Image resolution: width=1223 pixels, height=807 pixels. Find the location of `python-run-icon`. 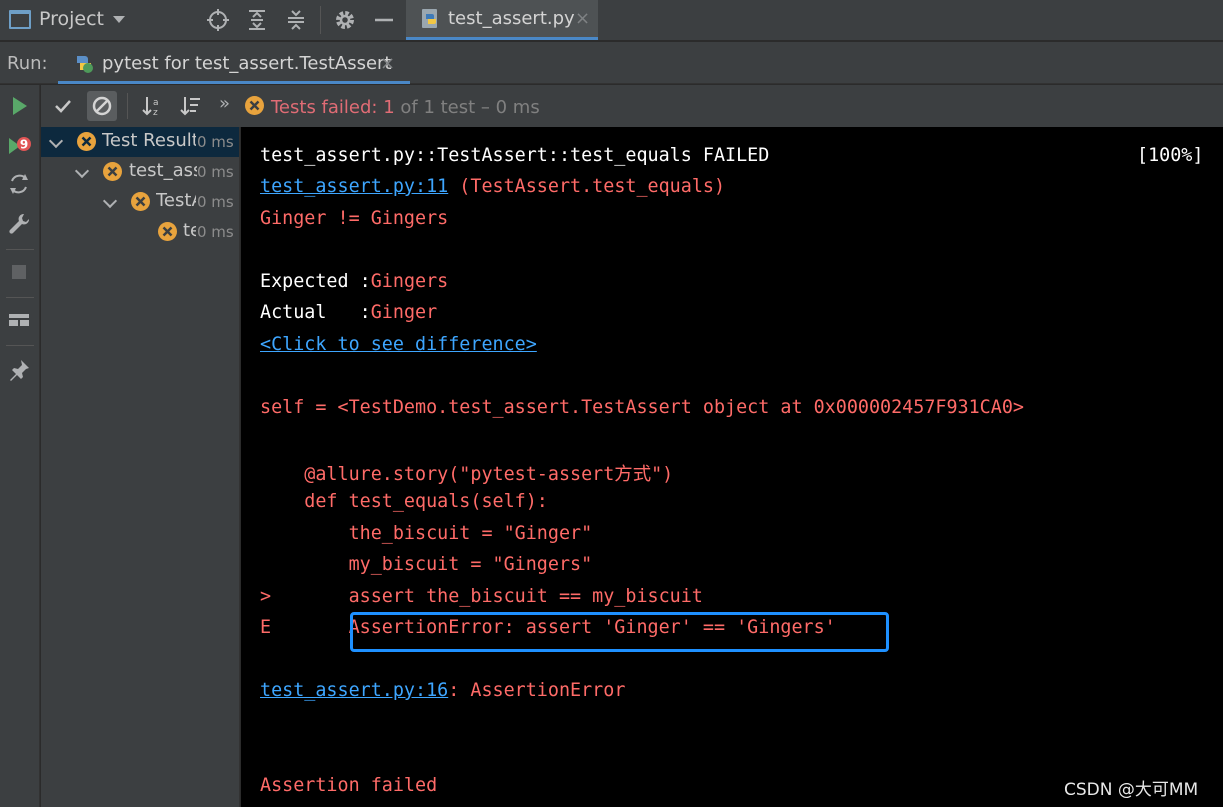

python-run-icon is located at coordinates (85, 64).